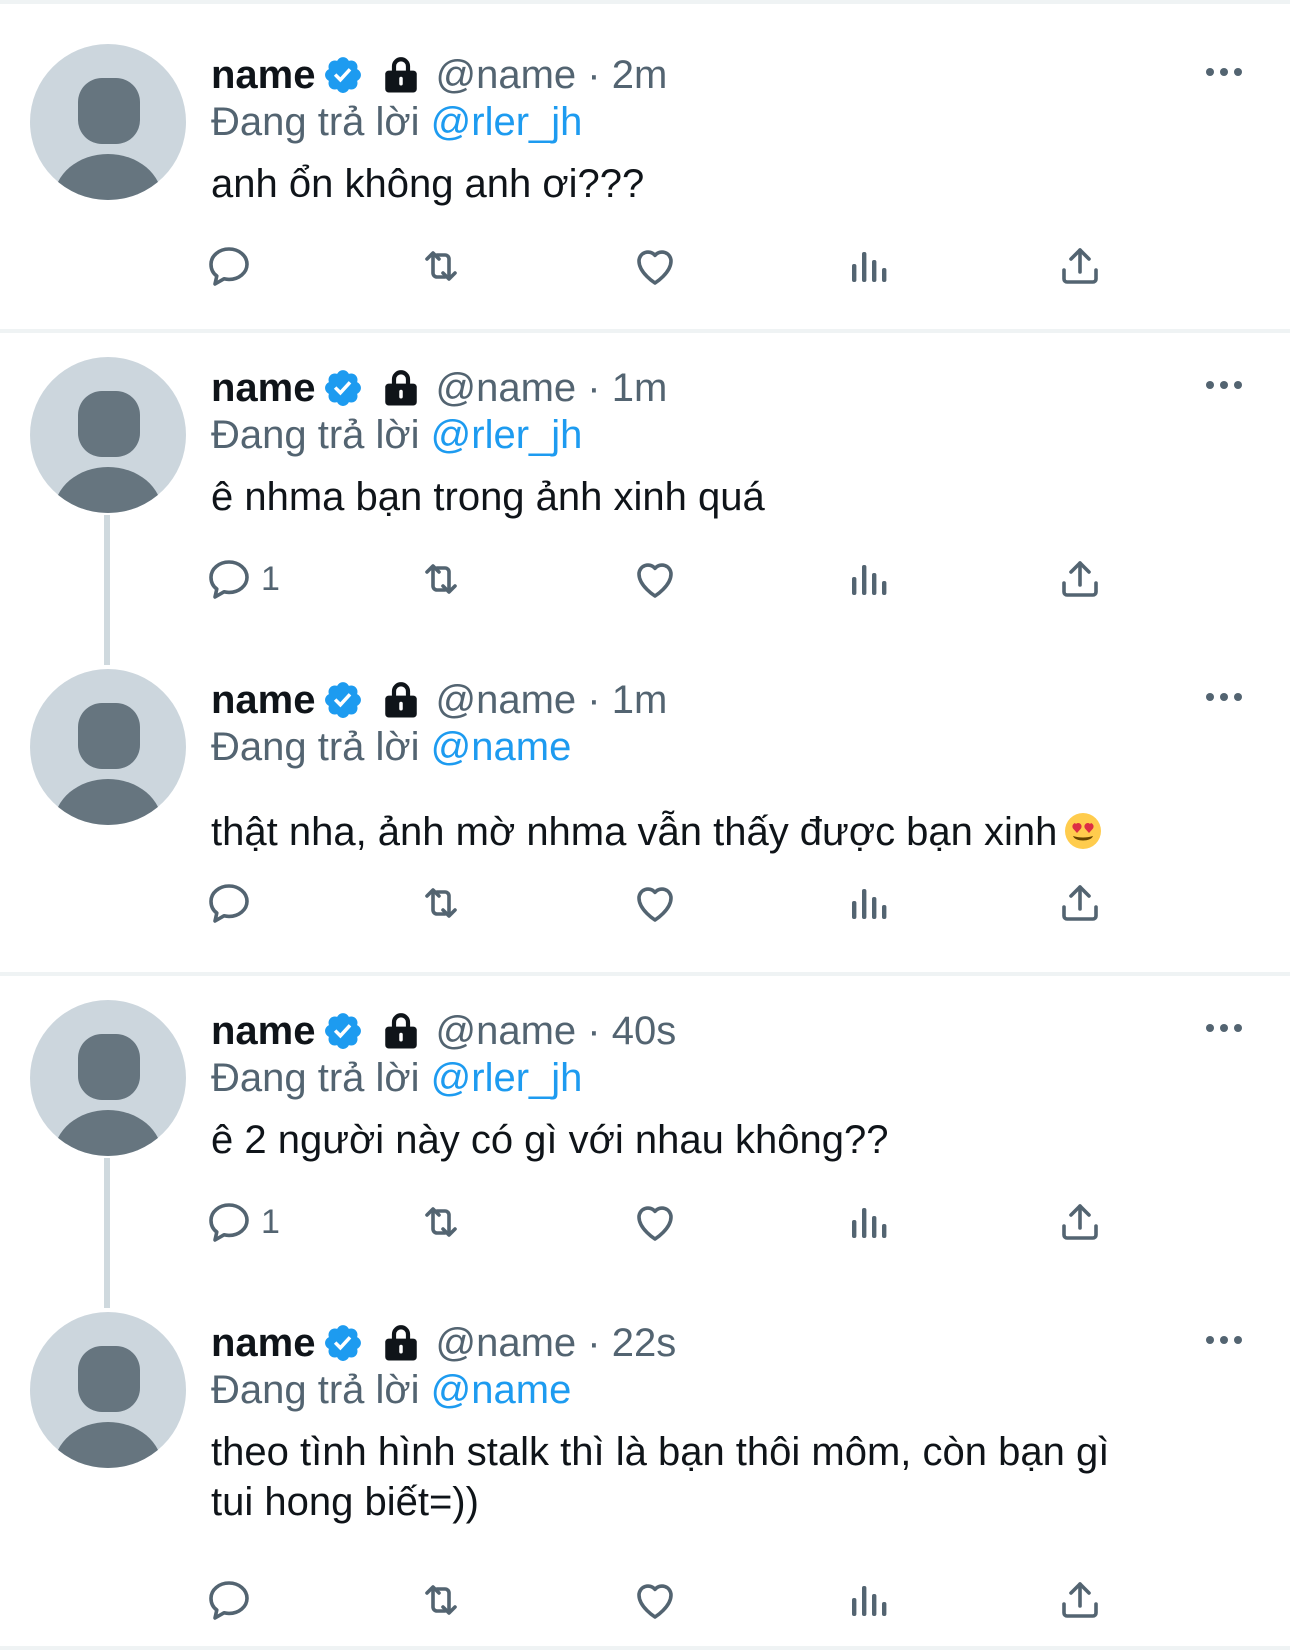 The image size is (1290, 1652). Describe the element at coordinates (645, 1648) in the screenshot. I see `bottom-divider` at that location.